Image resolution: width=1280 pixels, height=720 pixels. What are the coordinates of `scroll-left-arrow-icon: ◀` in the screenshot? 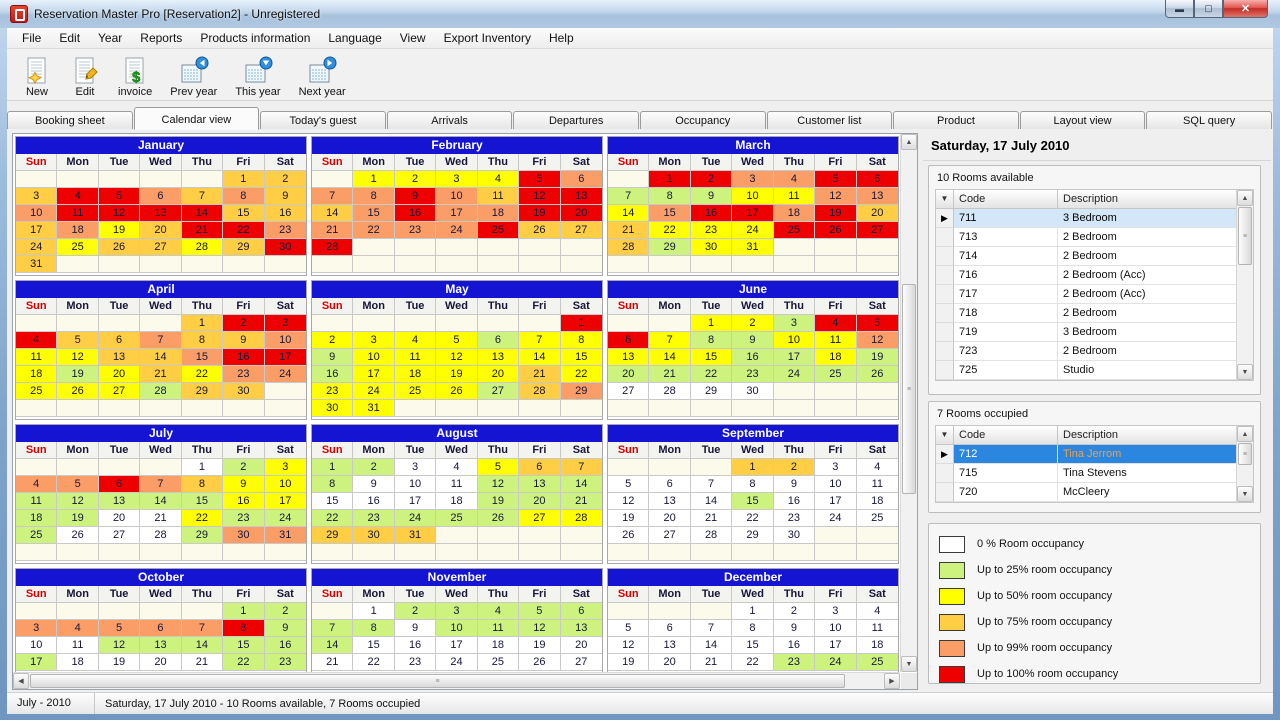 It's located at (21, 681).